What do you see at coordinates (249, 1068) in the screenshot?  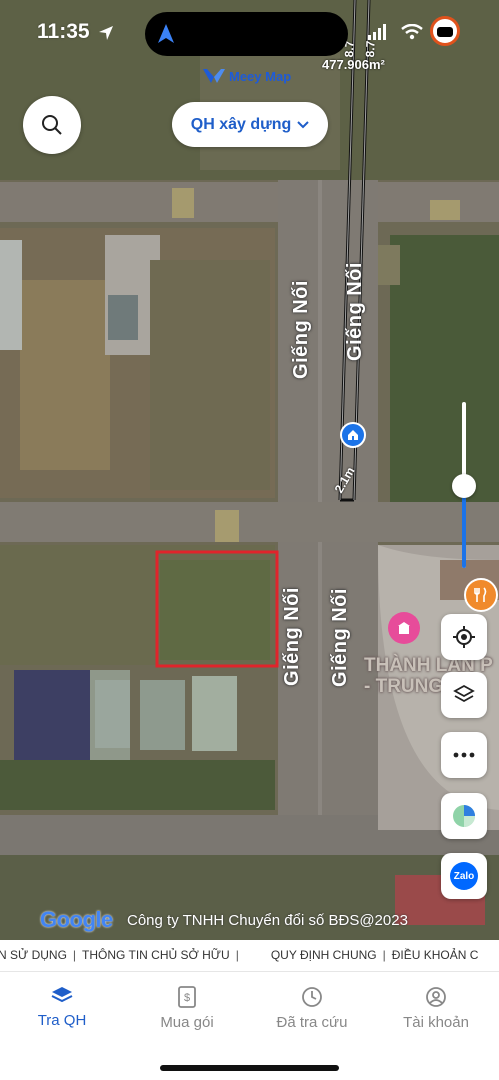 I see `home-indicator` at bounding box center [249, 1068].